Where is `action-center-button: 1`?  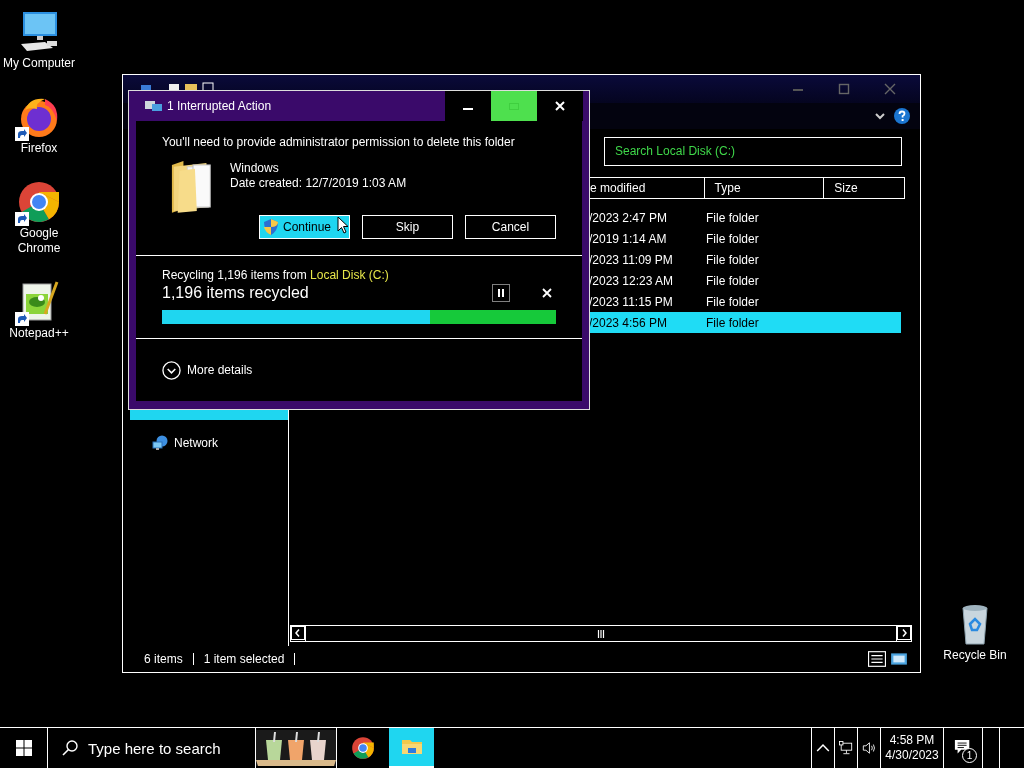 action-center-button: 1 is located at coordinates (963, 748).